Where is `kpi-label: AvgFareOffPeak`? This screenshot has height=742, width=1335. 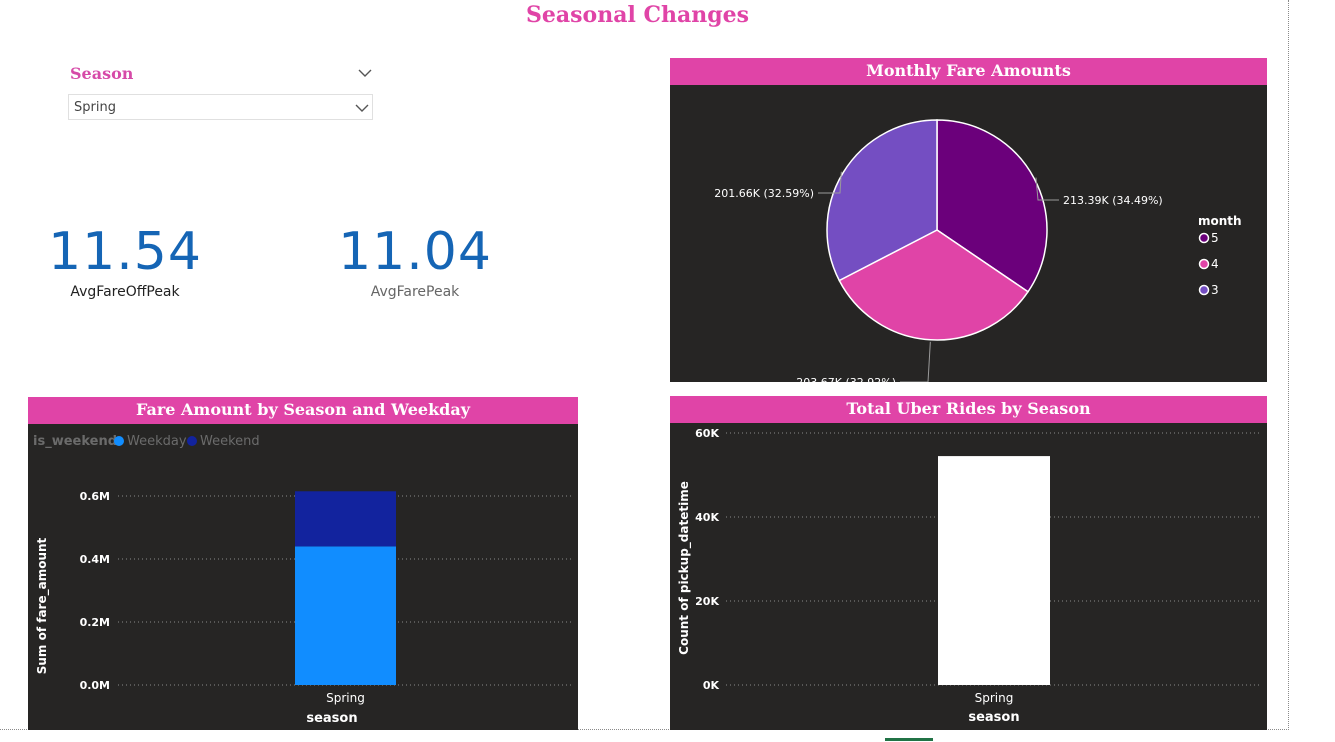 kpi-label: AvgFareOffPeak is located at coordinates (125, 292).